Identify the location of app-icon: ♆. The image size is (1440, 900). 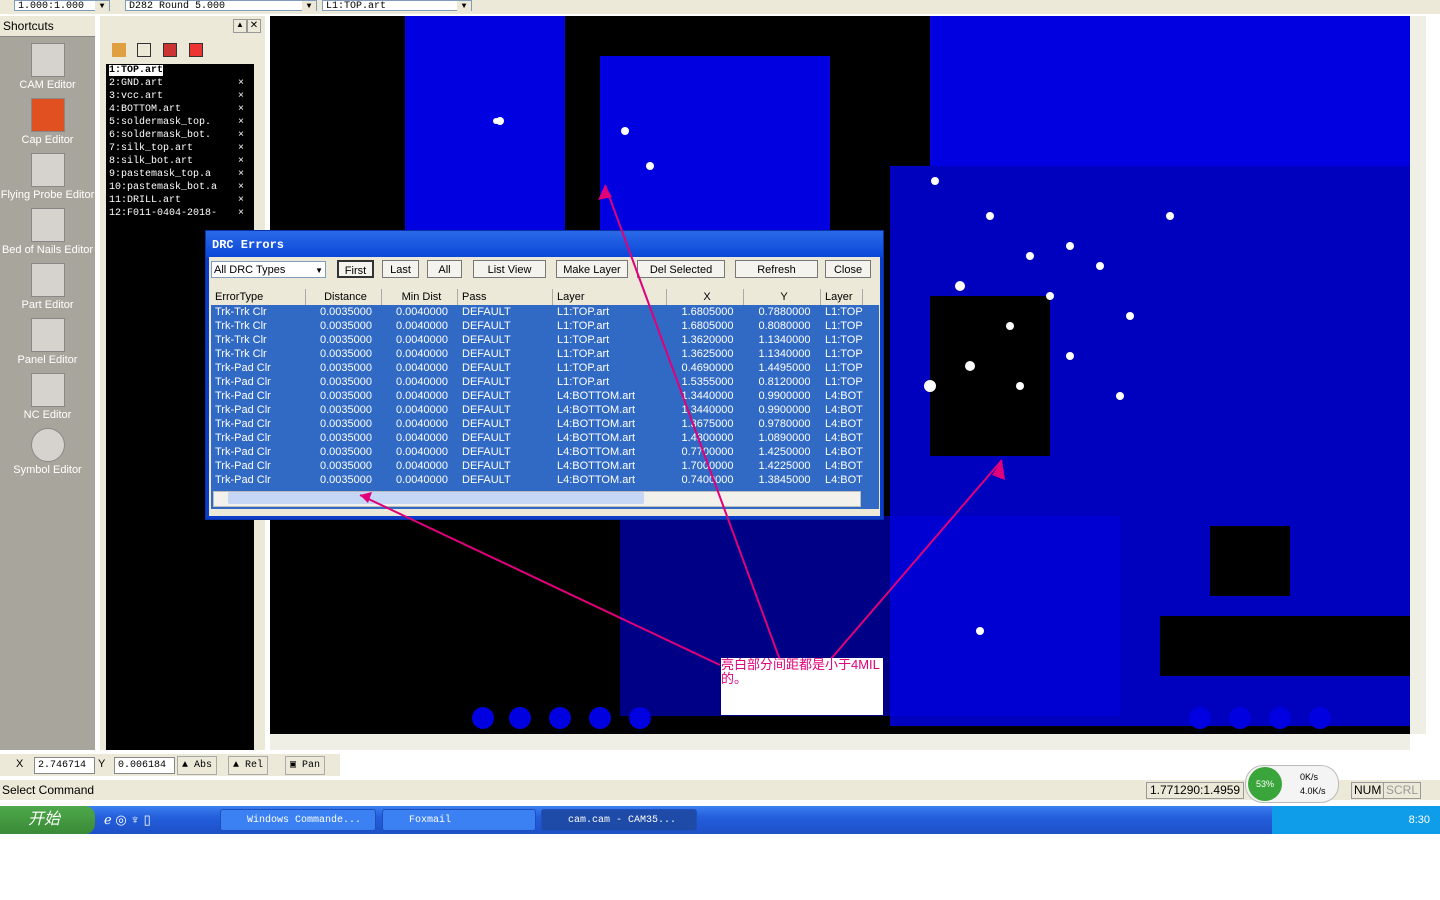
(135, 819).